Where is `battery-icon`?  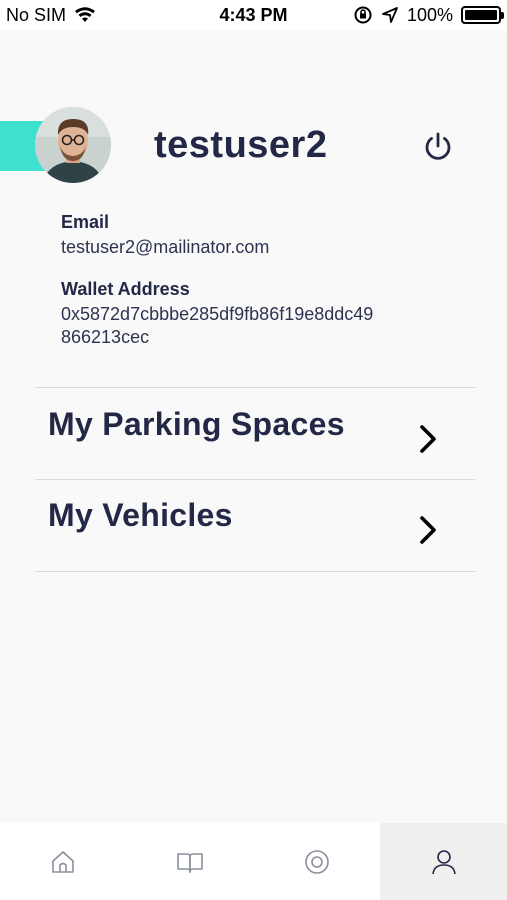 battery-icon is located at coordinates (482, 15).